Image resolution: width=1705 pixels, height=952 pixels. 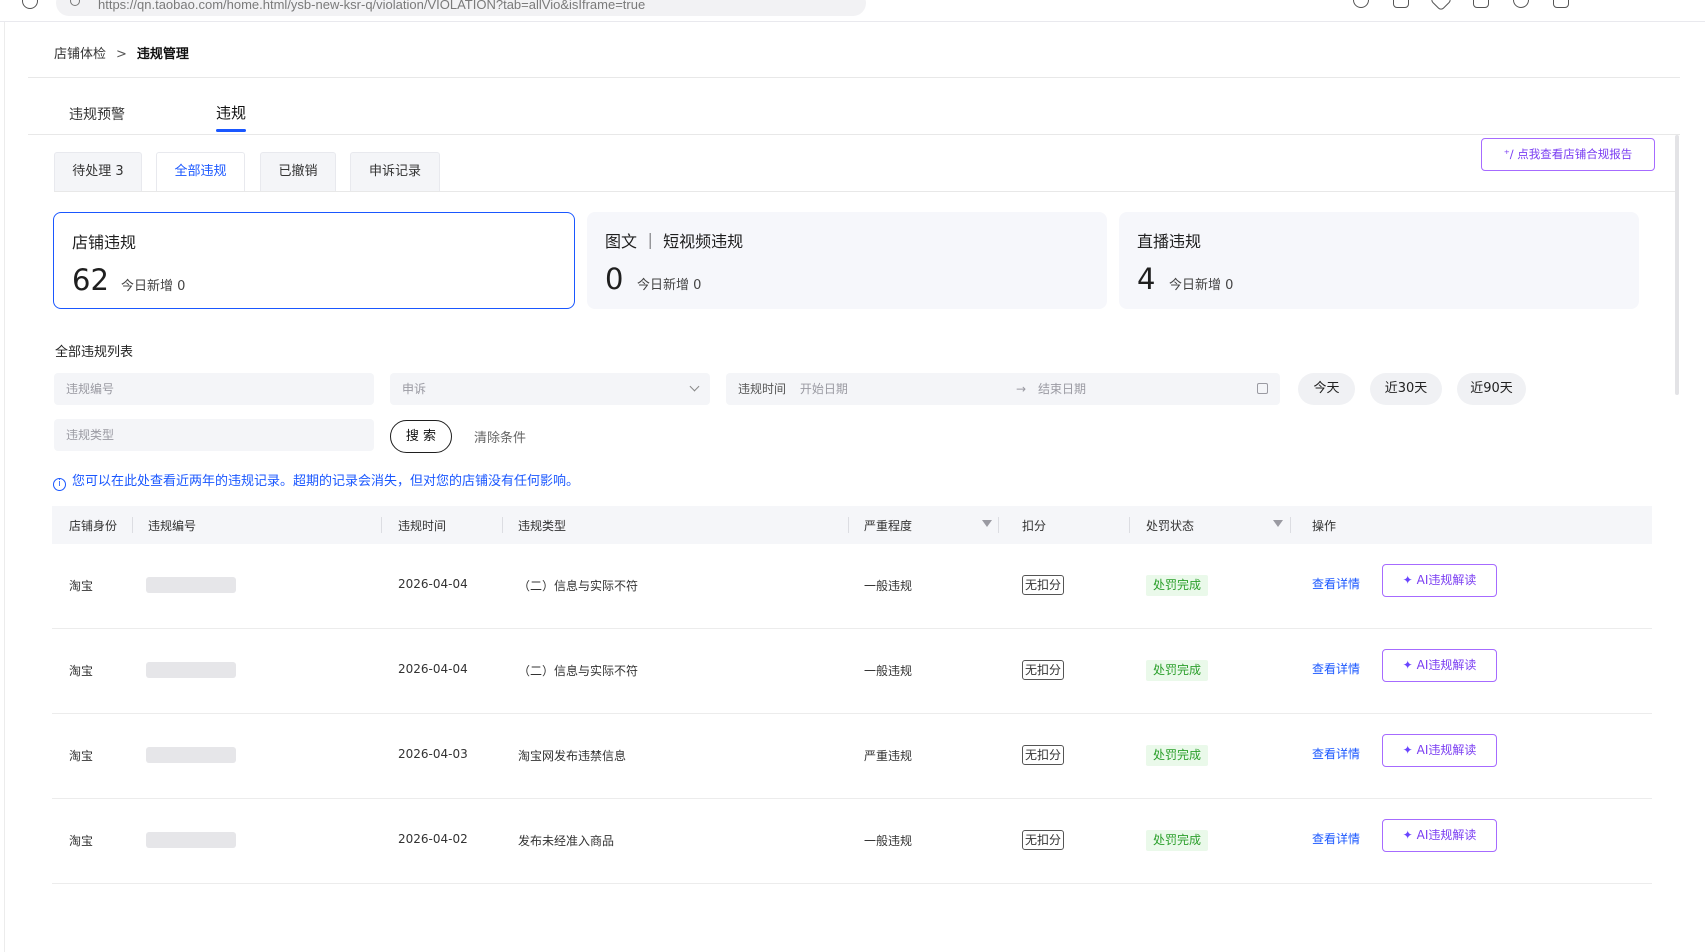 I want to click on top-tabs: 违规预警 违规, so click(x=854, y=115).